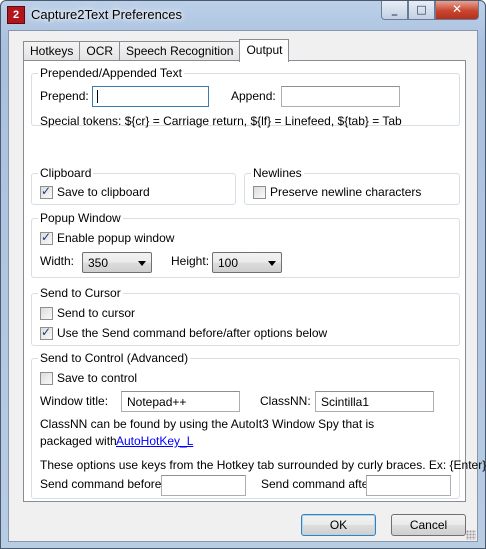 Image resolution: width=486 pixels, height=549 pixels. What do you see at coordinates (471, 535) in the screenshot?
I see `resize-grip-icon` at bounding box center [471, 535].